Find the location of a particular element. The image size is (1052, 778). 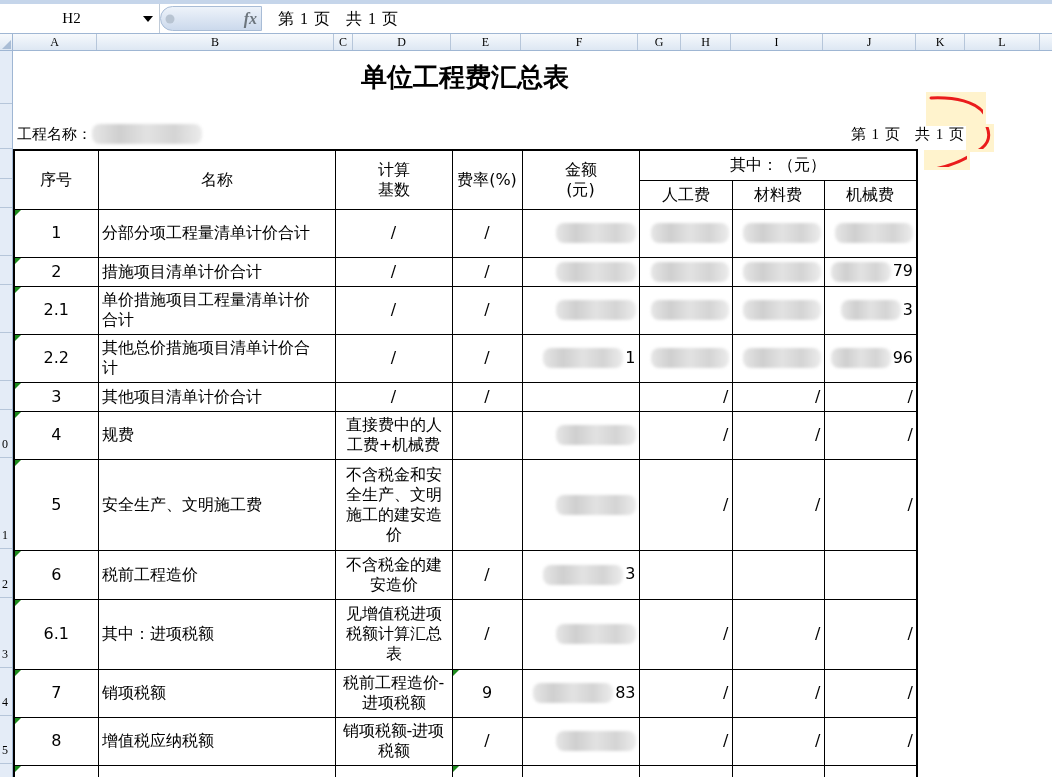

table-cell: 79 is located at coordinates (902, 271).